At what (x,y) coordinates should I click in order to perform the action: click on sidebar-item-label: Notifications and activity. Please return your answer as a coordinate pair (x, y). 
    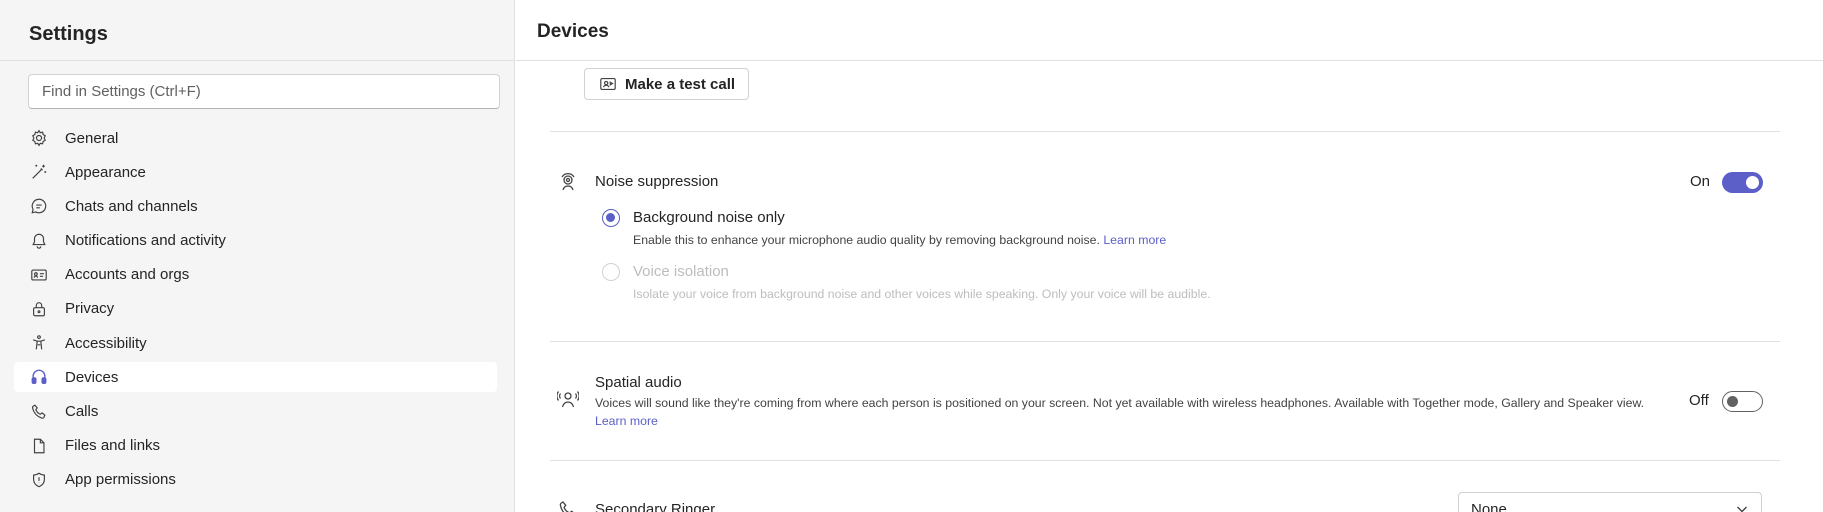
    Looking at the image, I should click on (145, 241).